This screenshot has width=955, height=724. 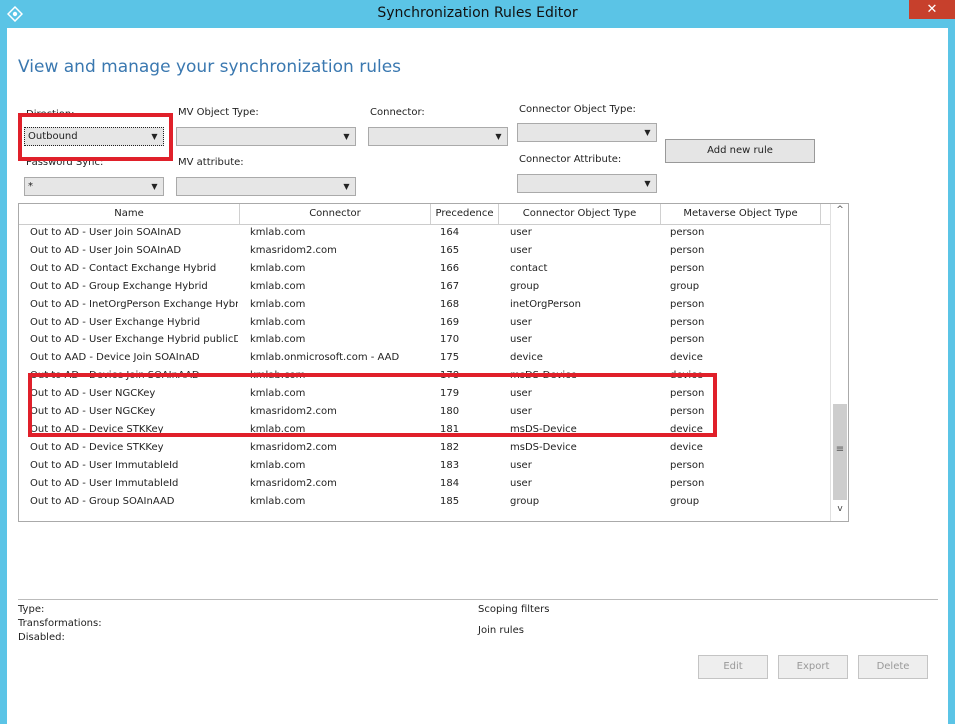 What do you see at coordinates (266, 186) in the screenshot?
I see `mv-attribute-dropdown: ▼` at bounding box center [266, 186].